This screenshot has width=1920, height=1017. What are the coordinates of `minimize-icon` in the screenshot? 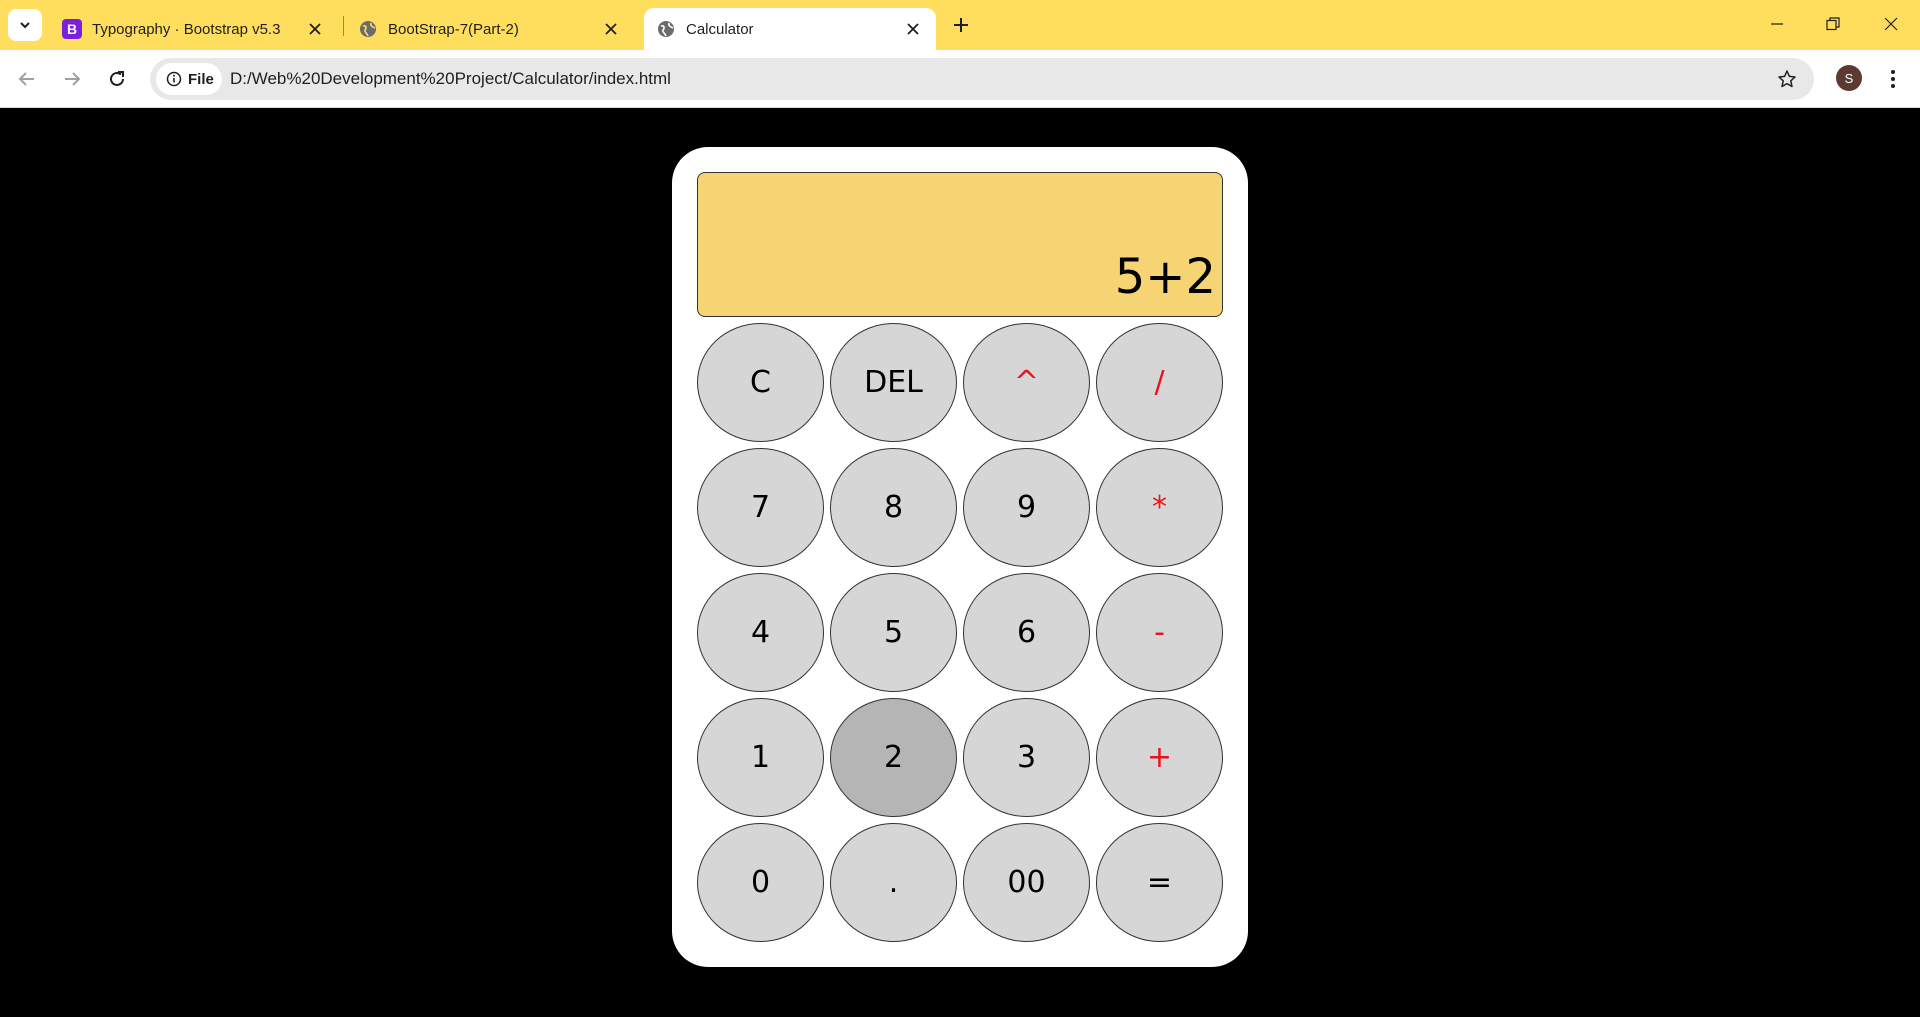 It's located at (1777, 24).